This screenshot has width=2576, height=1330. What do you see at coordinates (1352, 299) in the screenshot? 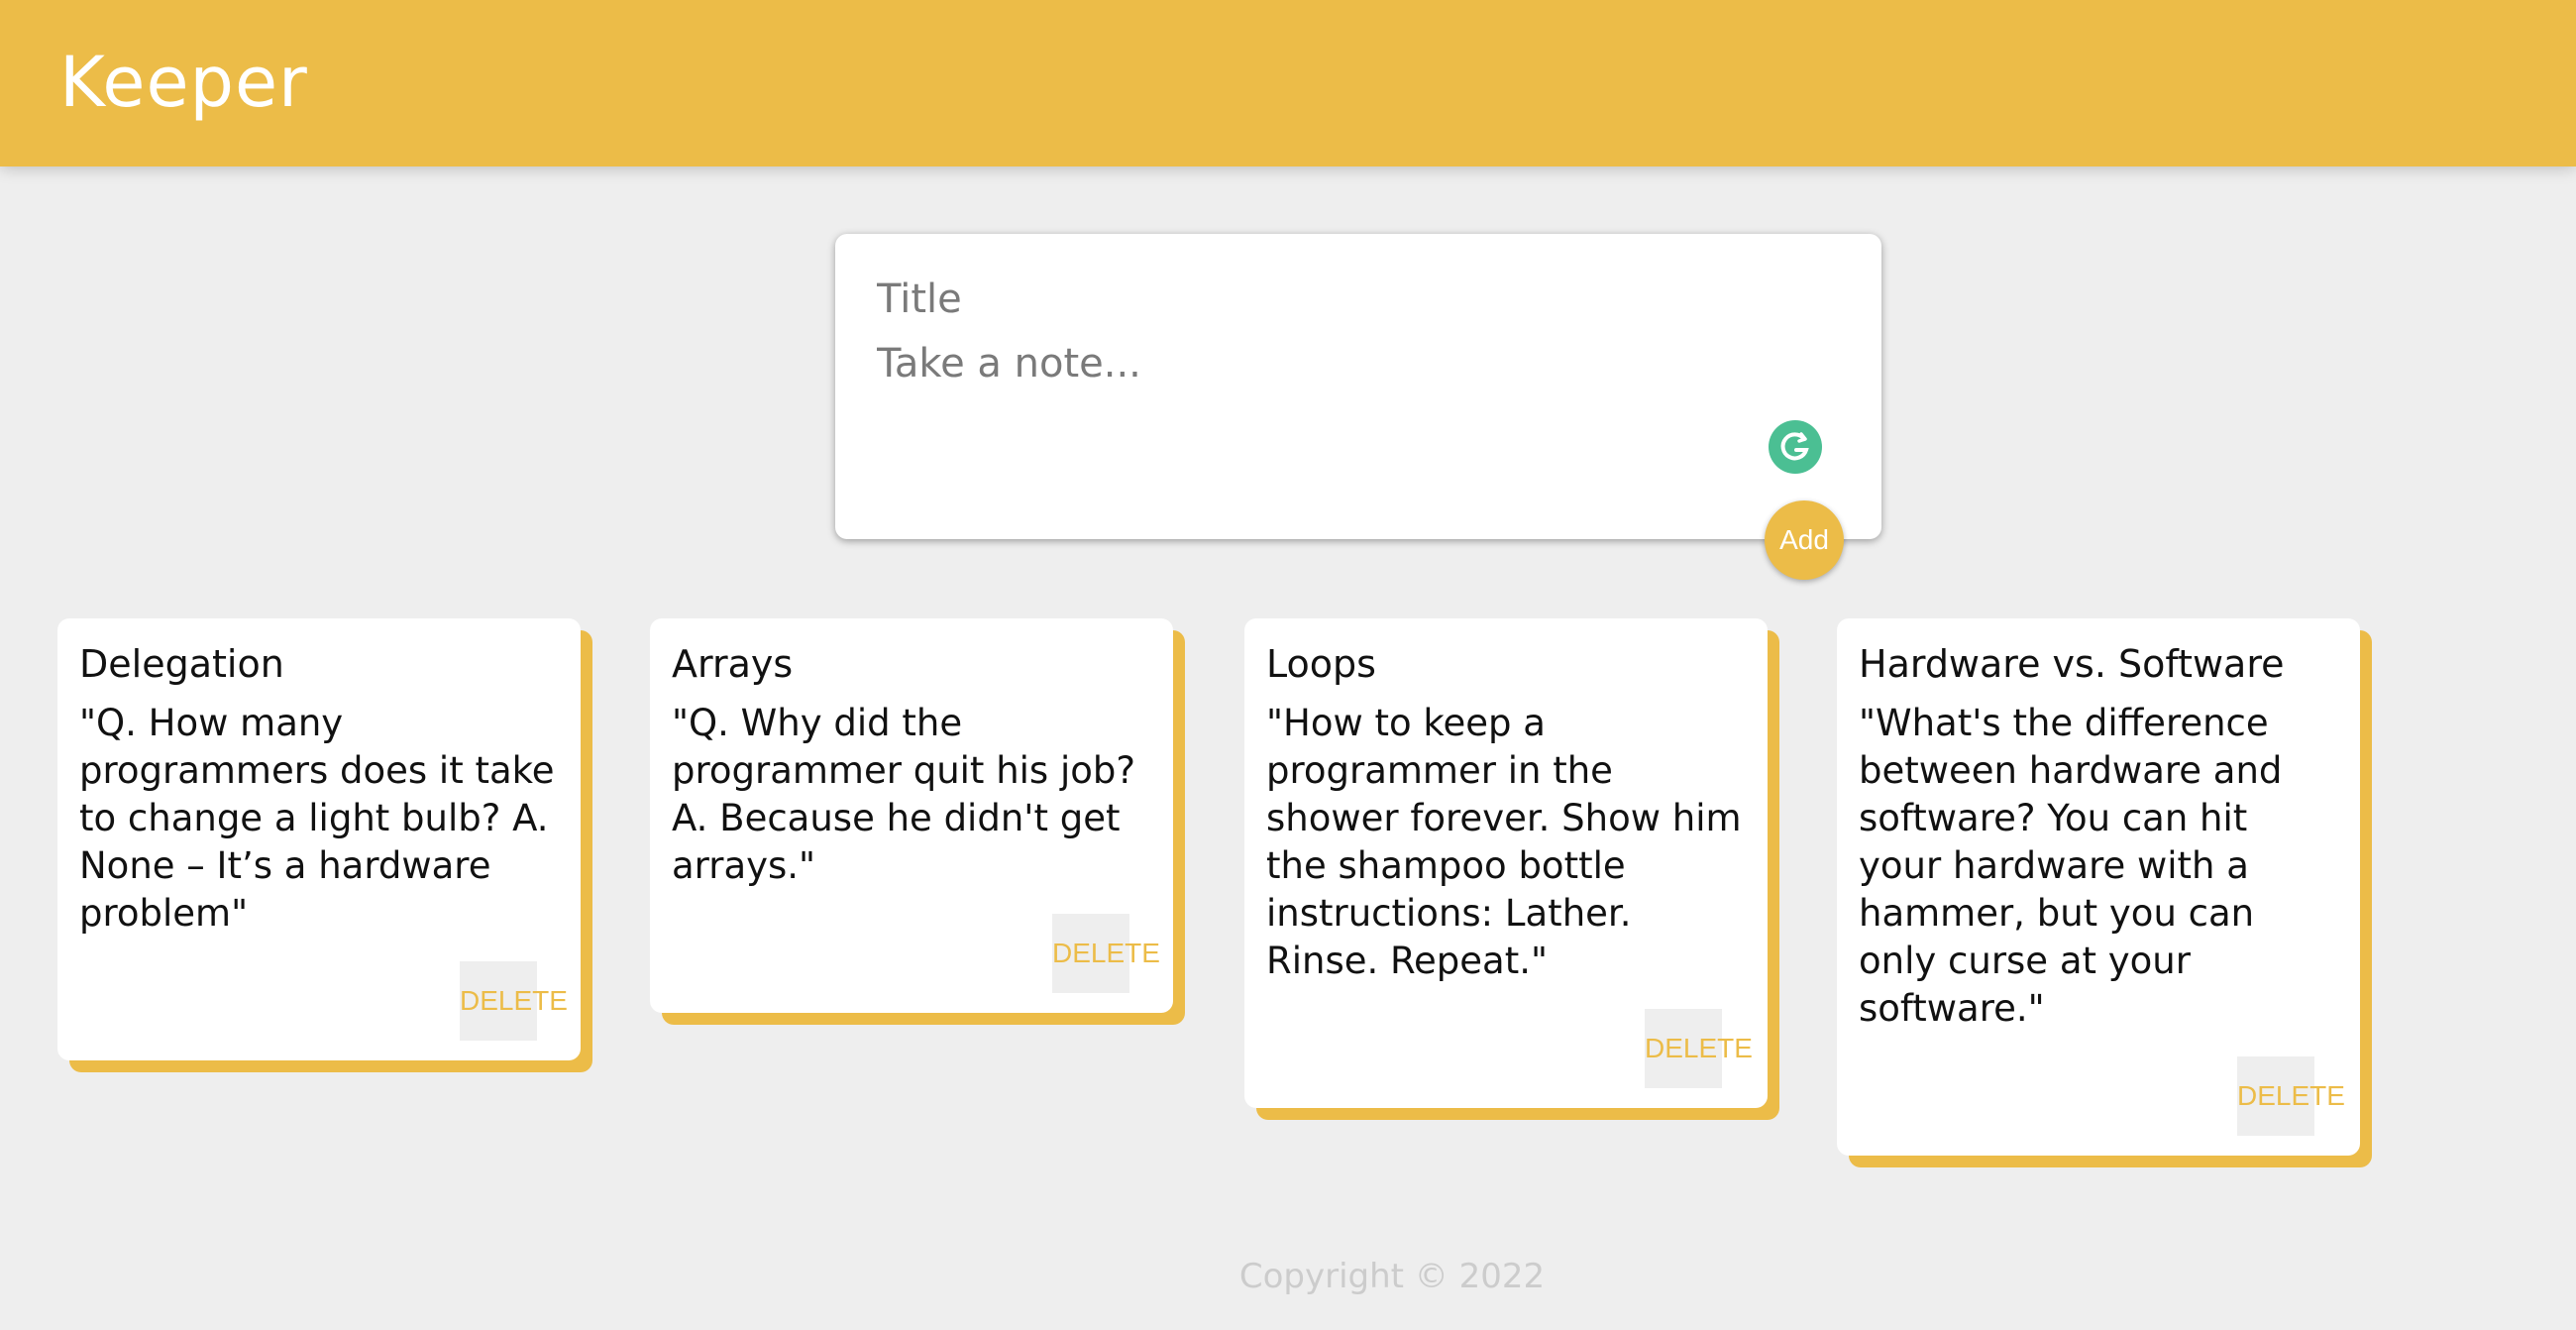
I see `note-title-input` at bounding box center [1352, 299].